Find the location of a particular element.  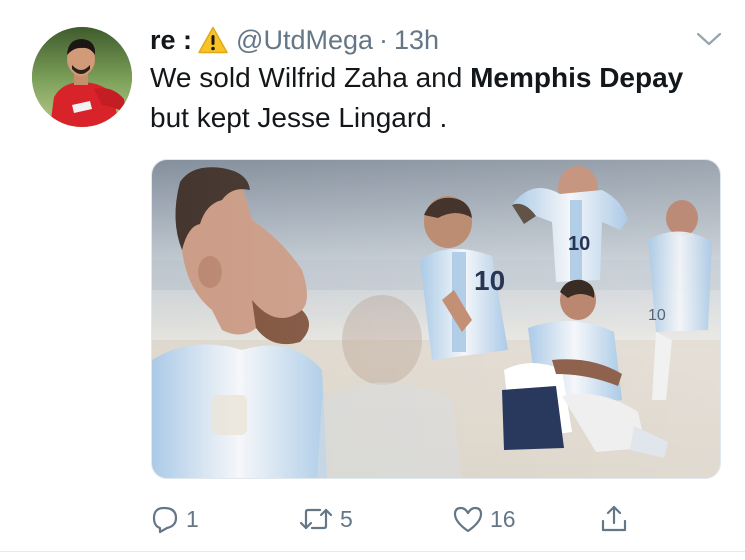

chevron-down-icon is located at coordinates (709, 39).